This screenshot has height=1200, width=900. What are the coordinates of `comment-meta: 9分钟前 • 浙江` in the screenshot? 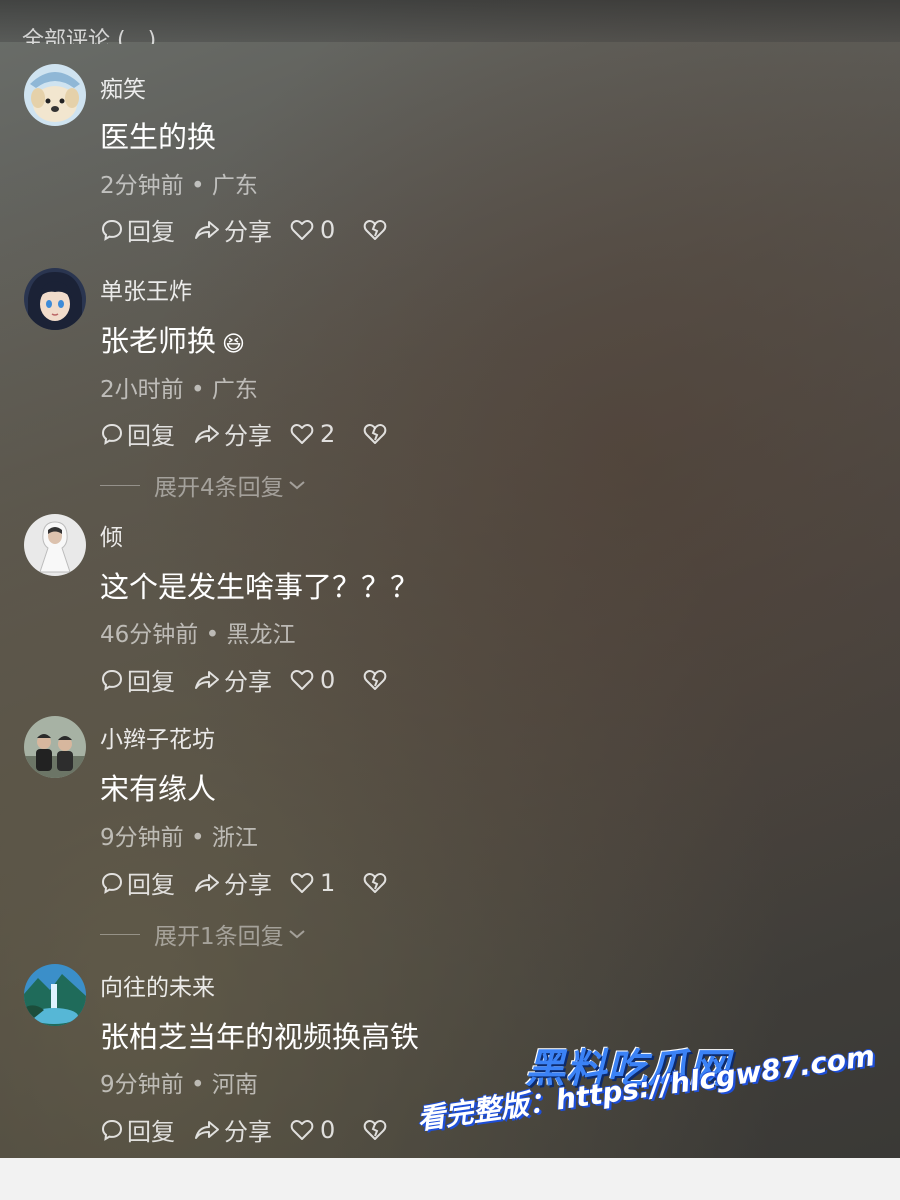 It's located at (179, 835).